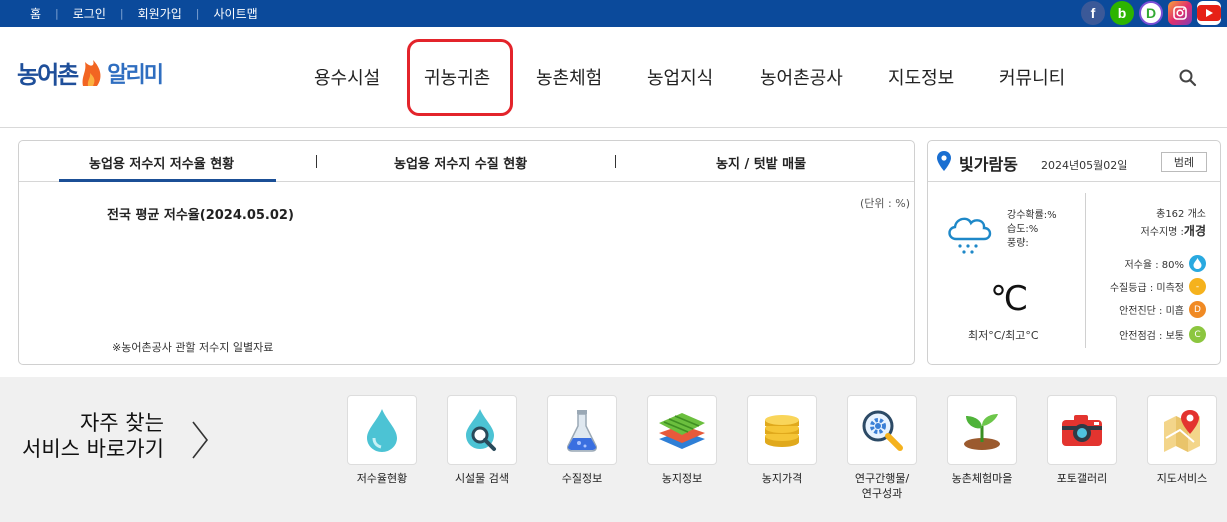  What do you see at coordinates (1018, 243) in the screenshot?
I see `rainfall: 풍량:` at bounding box center [1018, 243].